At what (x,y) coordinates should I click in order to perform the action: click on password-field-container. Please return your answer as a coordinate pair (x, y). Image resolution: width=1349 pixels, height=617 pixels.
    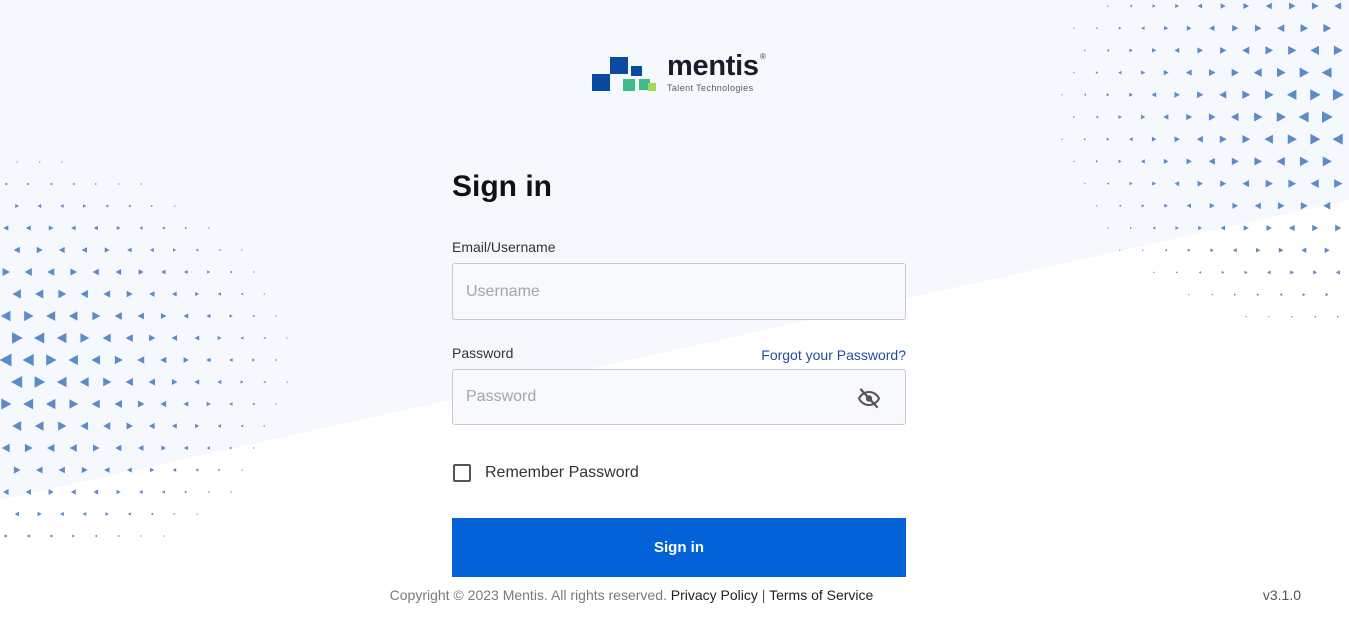
    Looking at the image, I should click on (679, 397).